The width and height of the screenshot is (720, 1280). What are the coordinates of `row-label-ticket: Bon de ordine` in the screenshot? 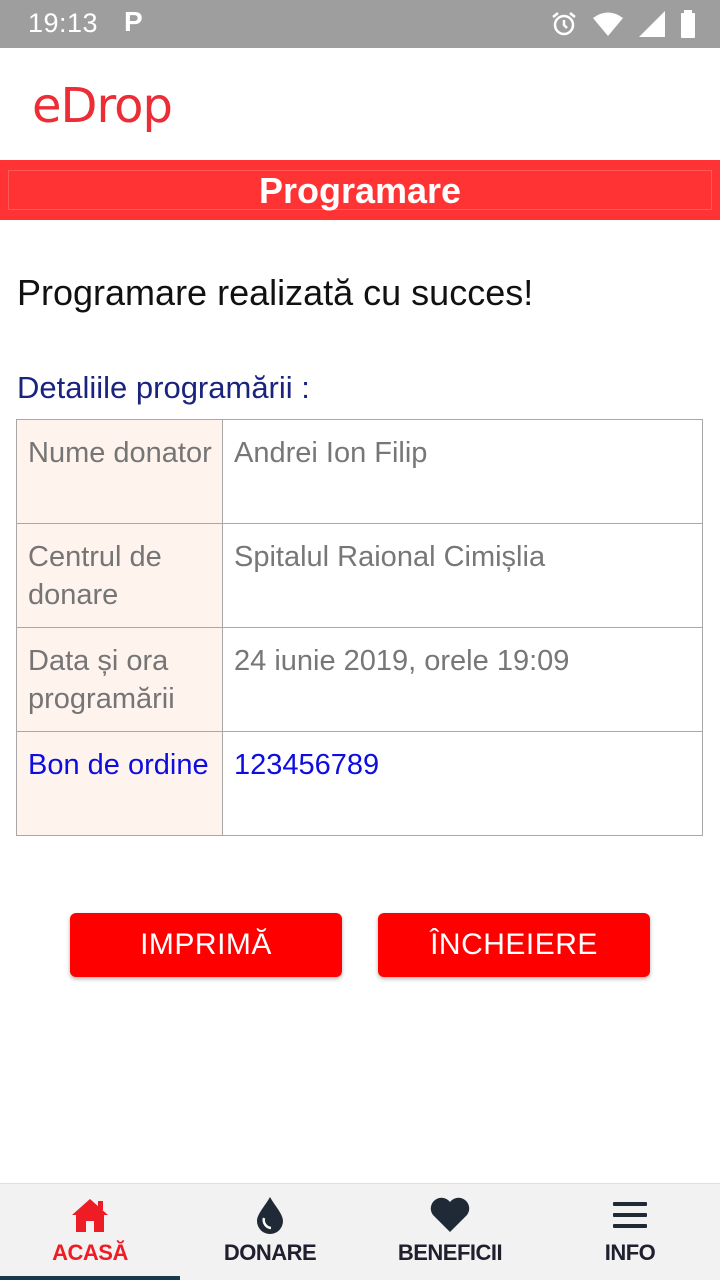 It's located at (119, 783).